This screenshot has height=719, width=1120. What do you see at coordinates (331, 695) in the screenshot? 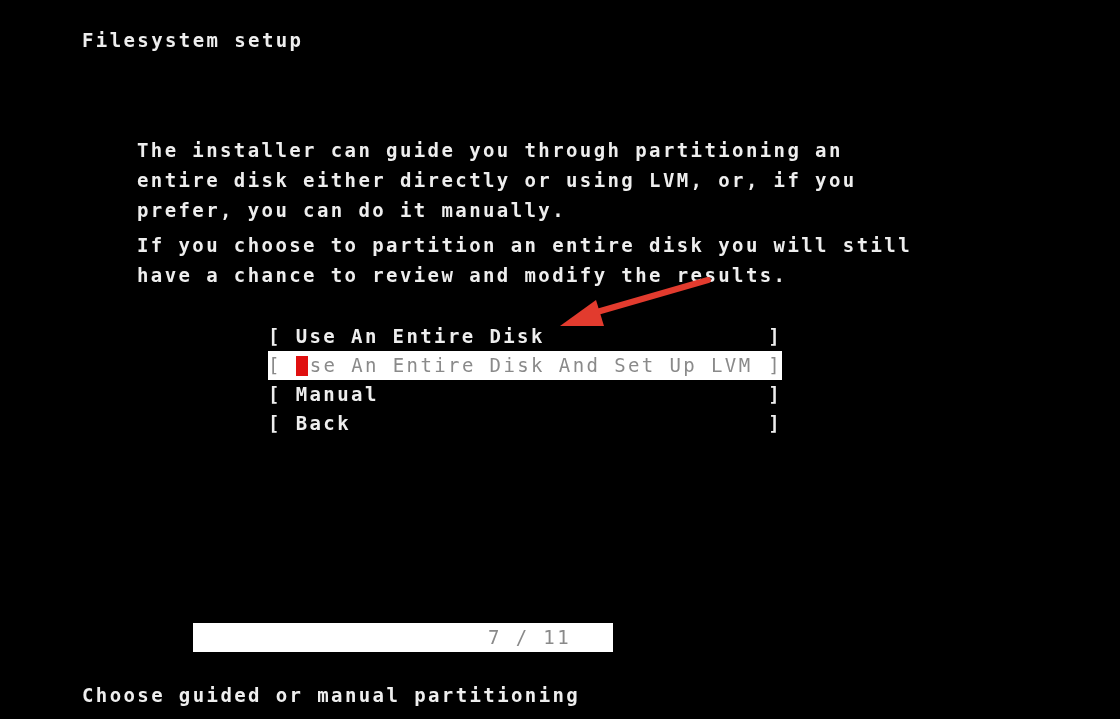
I see `status-line: Choose guided or manual partitioning` at bounding box center [331, 695].